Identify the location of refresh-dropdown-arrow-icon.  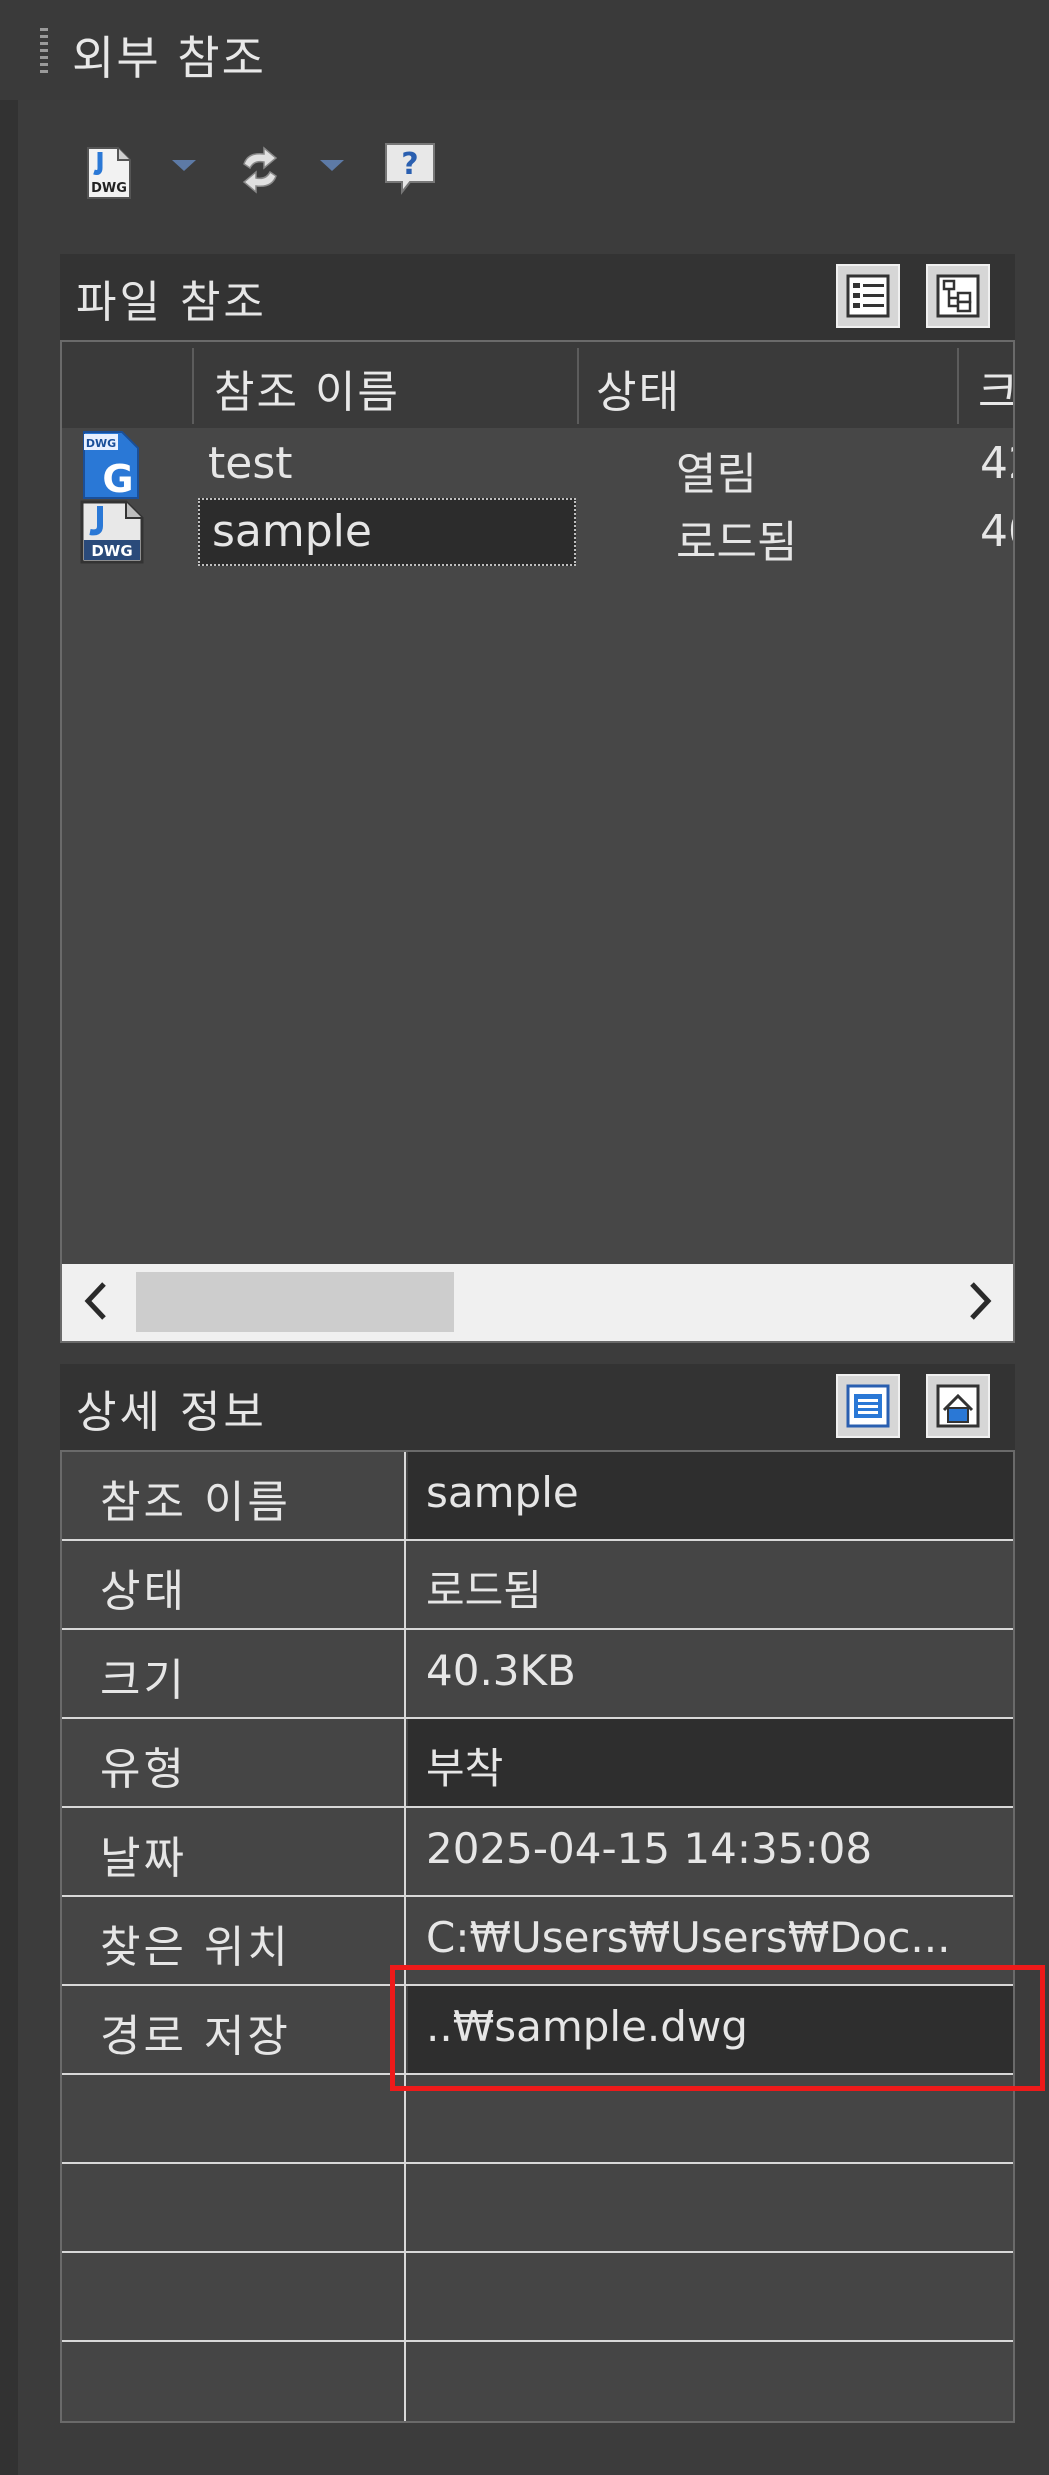
(332, 165).